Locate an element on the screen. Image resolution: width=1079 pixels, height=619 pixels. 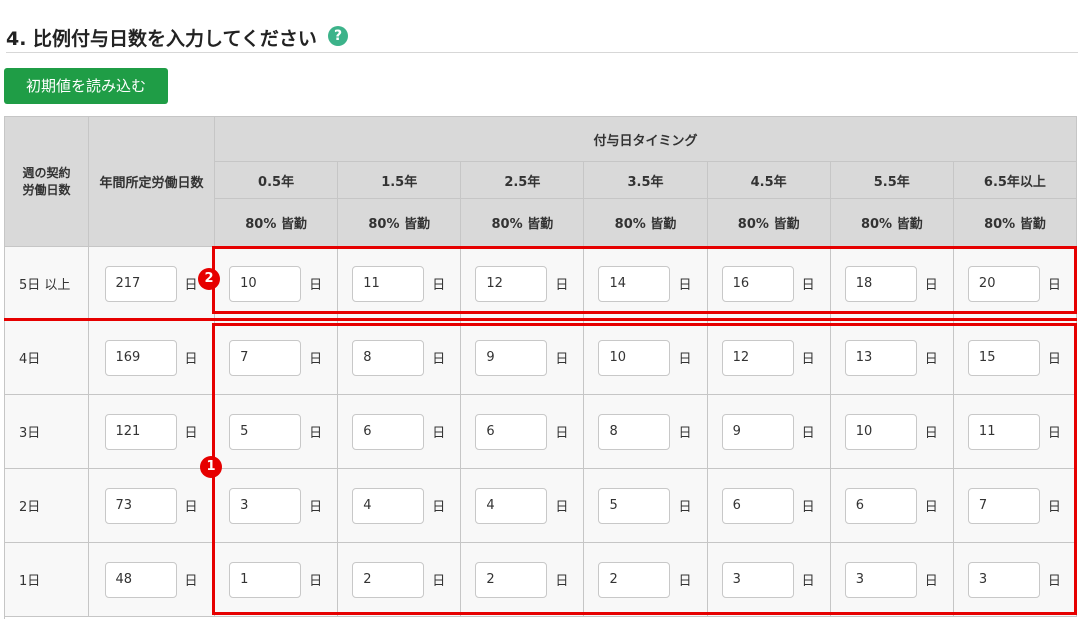
grant-days-input-4-5: 3 is located at coordinates (880, 579).